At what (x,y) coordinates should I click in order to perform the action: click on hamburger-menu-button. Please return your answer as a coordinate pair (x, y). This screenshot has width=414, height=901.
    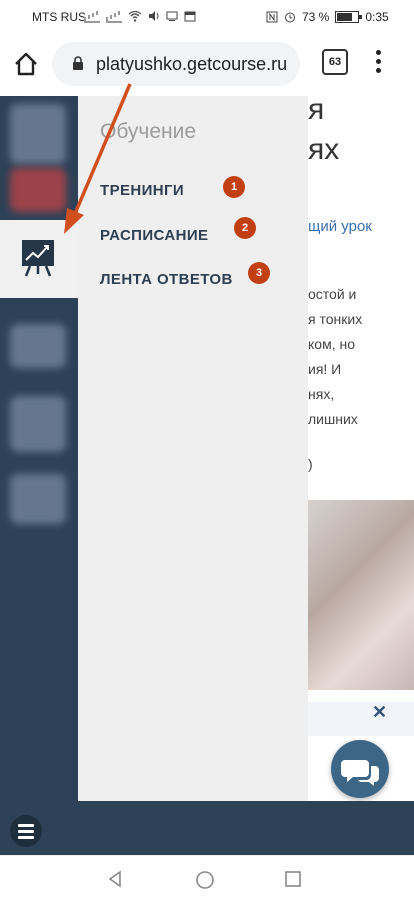
    Looking at the image, I should click on (26, 831).